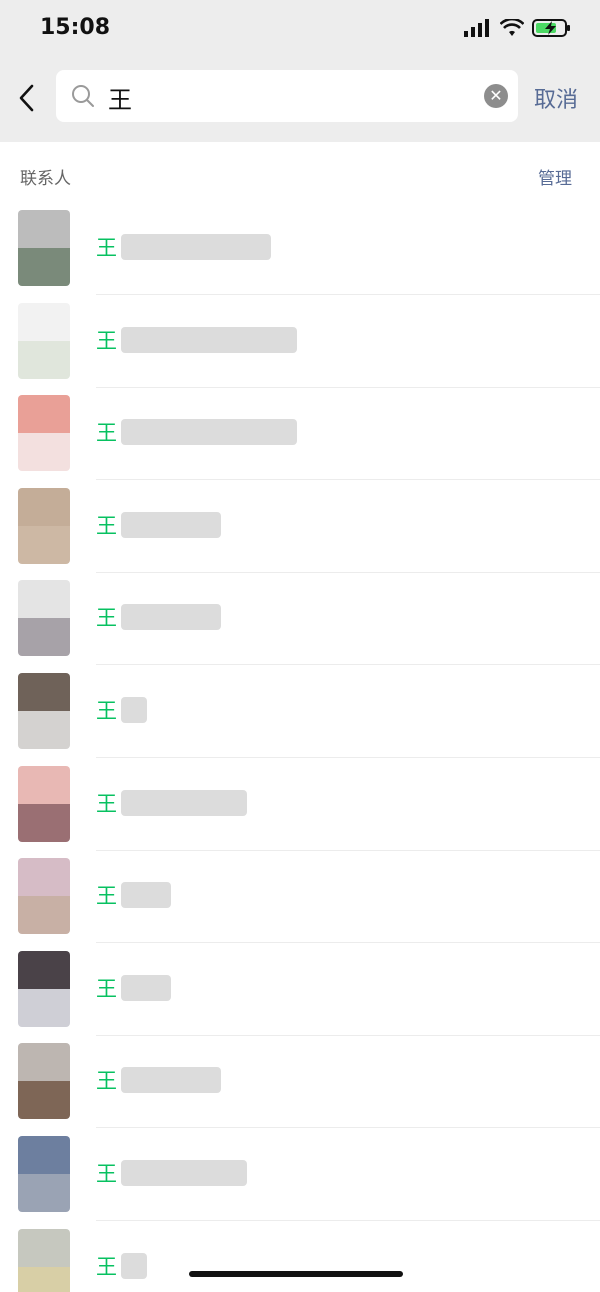 The height and width of the screenshot is (1292, 600). Describe the element at coordinates (300, 172) in the screenshot. I see `contacts-section-header: 联系人 管理` at that location.